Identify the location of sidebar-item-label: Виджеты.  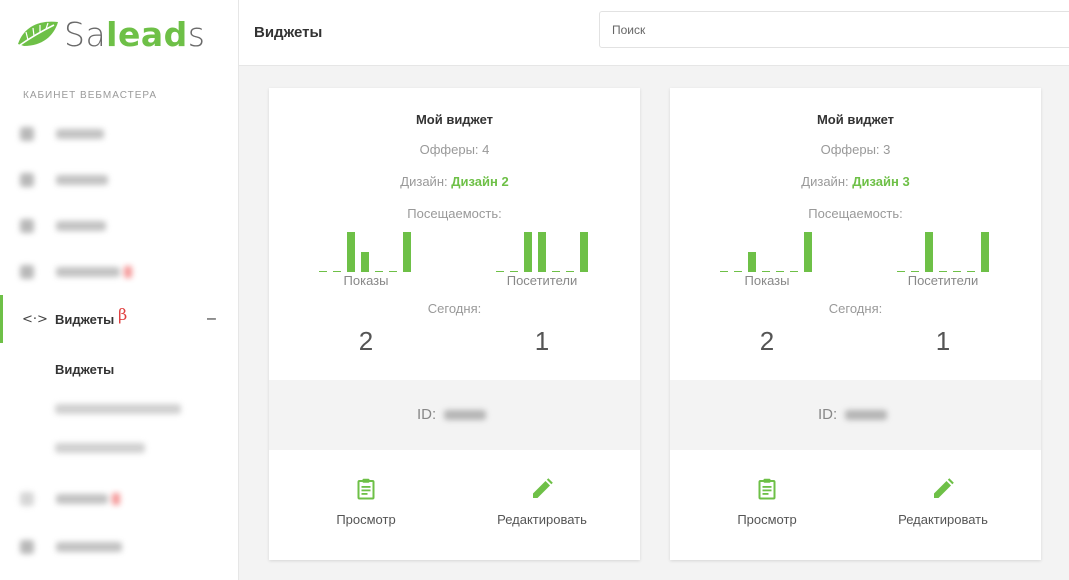
(85, 319).